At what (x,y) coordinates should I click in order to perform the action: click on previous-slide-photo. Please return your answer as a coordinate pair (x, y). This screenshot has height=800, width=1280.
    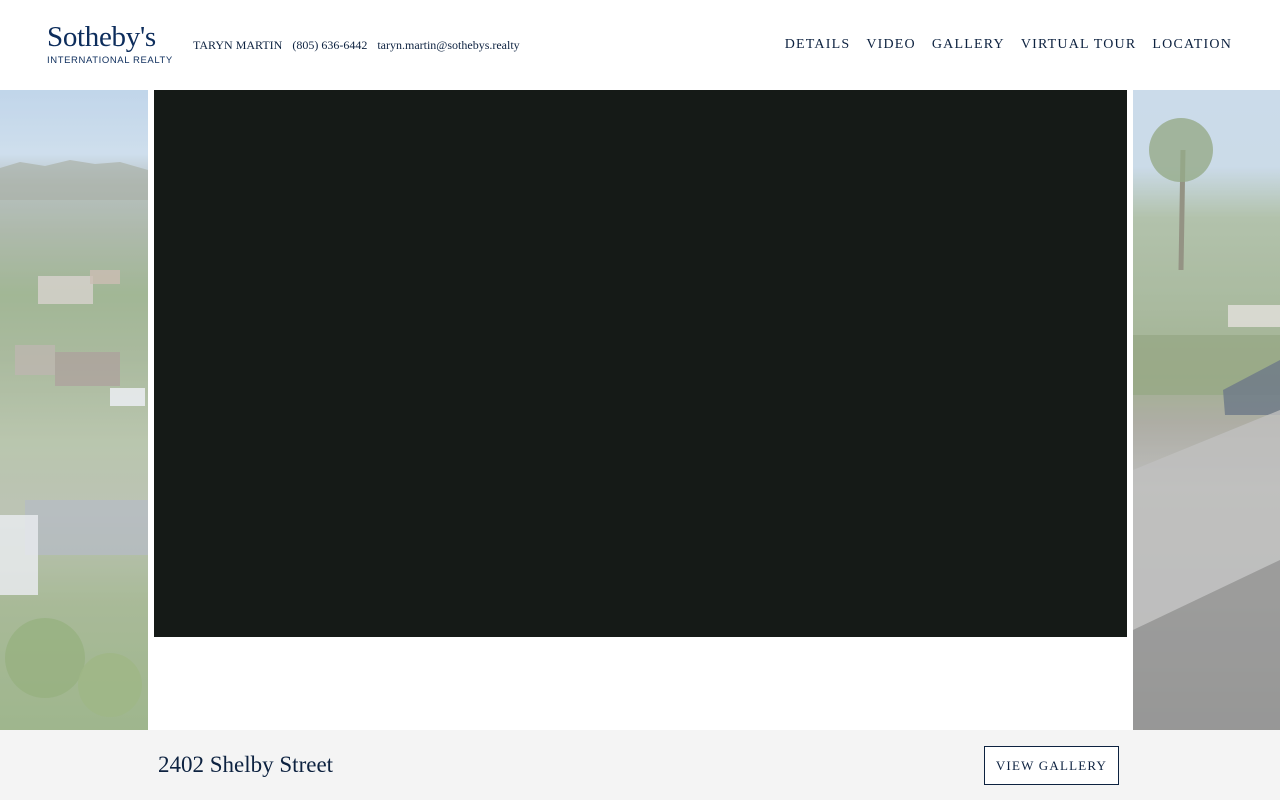
    Looking at the image, I should click on (74, 410).